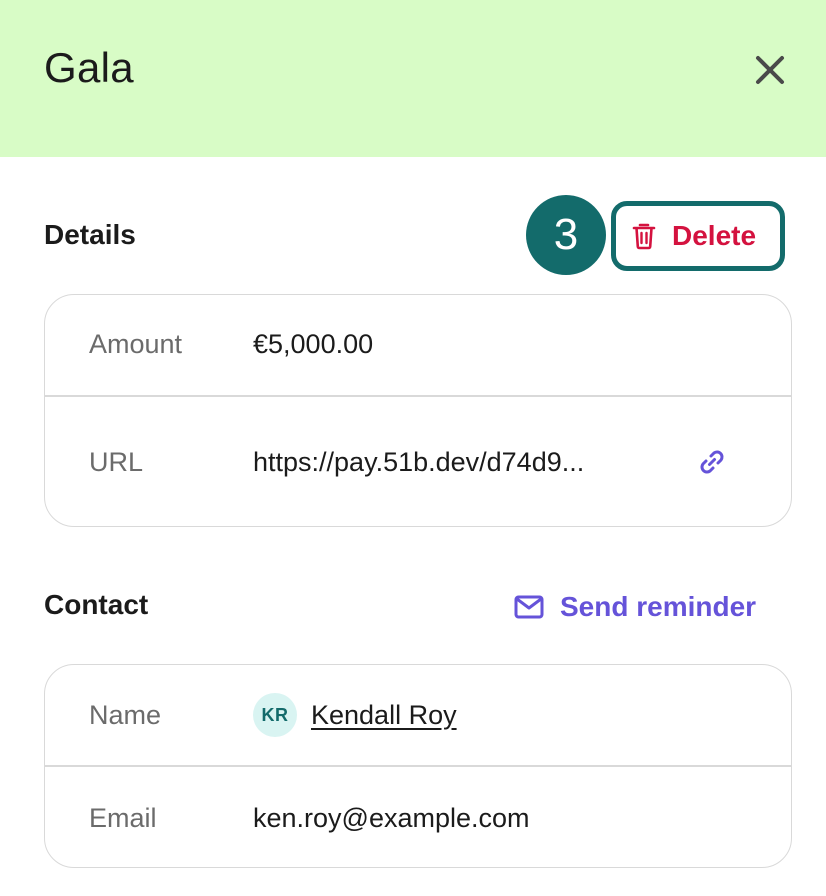 This screenshot has width=826, height=896. What do you see at coordinates (391, 818) in the screenshot?
I see `email-value: ken.roy@example.com` at bounding box center [391, 818].